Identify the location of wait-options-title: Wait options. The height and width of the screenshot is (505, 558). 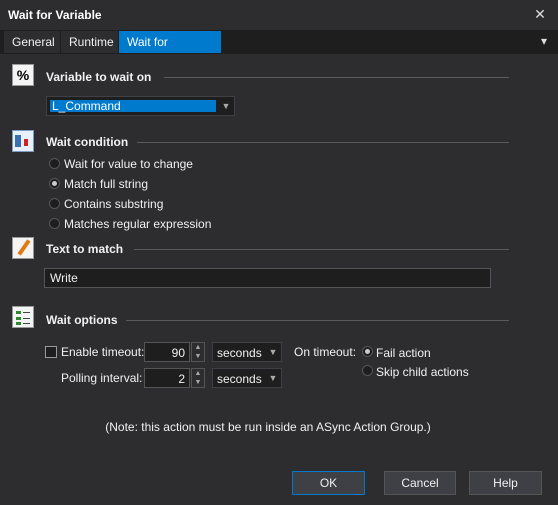
(82, 320).